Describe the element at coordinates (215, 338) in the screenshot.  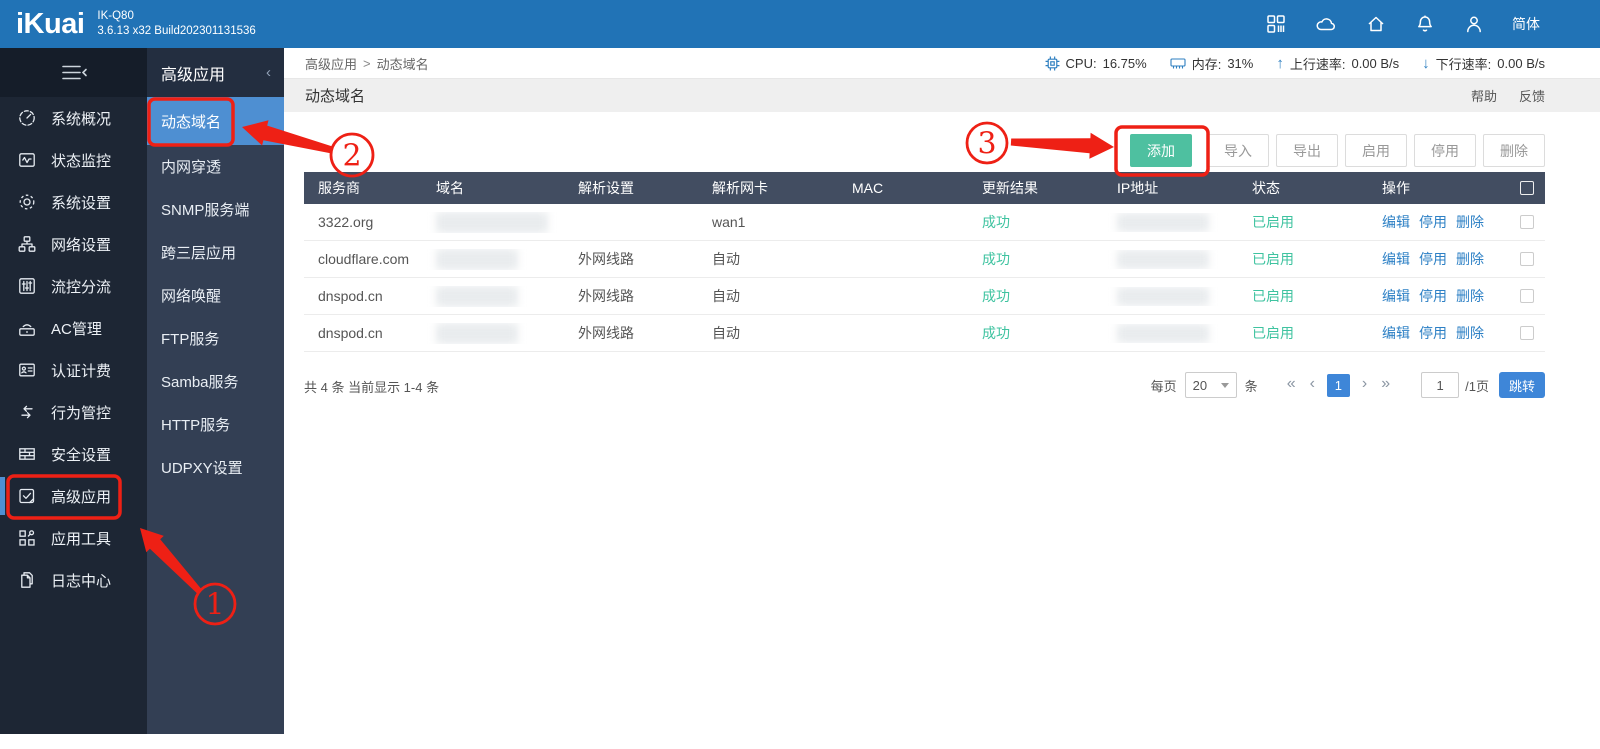
I see `submenu-item-ftp: FTP服务` at that location.